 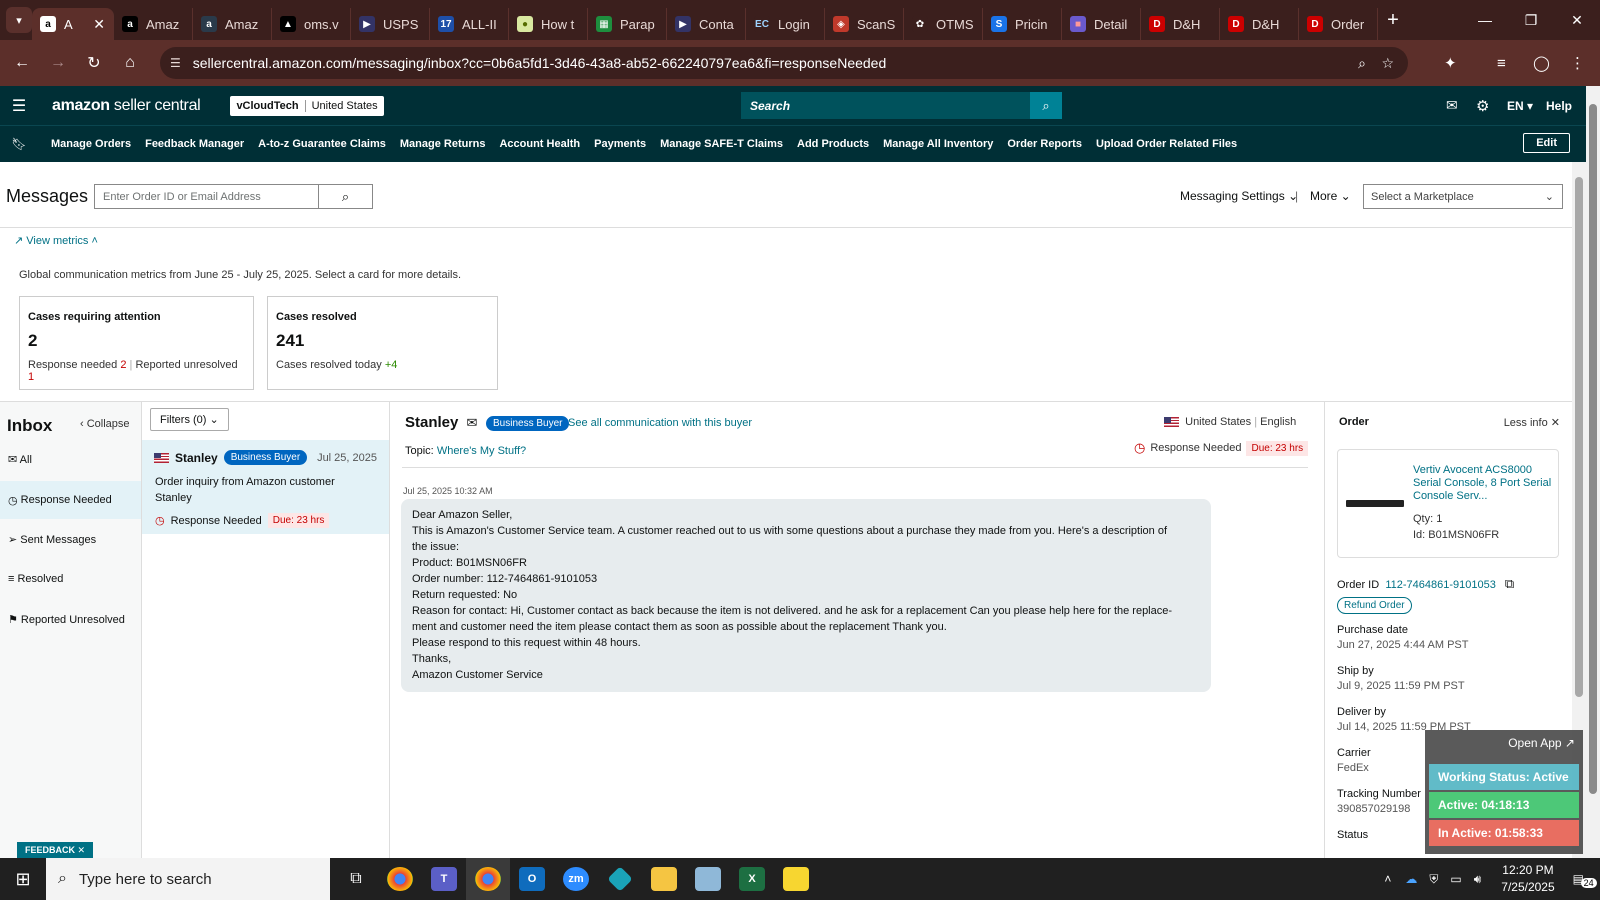 I want to click on app-diamond-icon, so click(x=620, y=879).